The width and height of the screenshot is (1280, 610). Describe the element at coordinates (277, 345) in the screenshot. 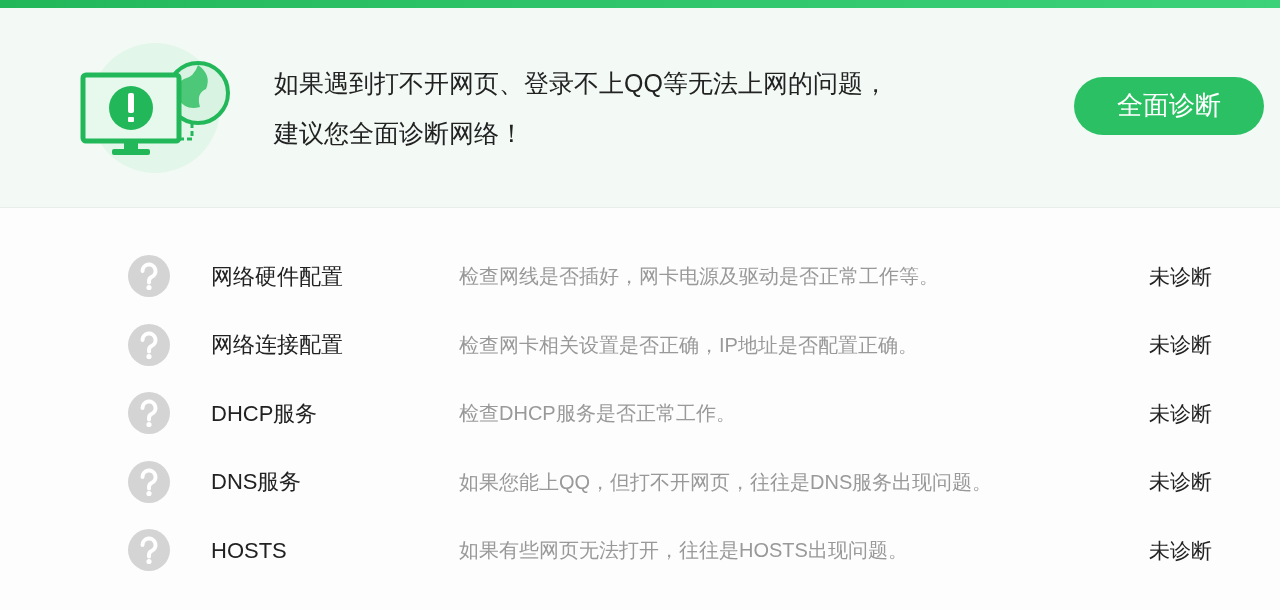

I see `check-name: 网络连接配置` at that location.